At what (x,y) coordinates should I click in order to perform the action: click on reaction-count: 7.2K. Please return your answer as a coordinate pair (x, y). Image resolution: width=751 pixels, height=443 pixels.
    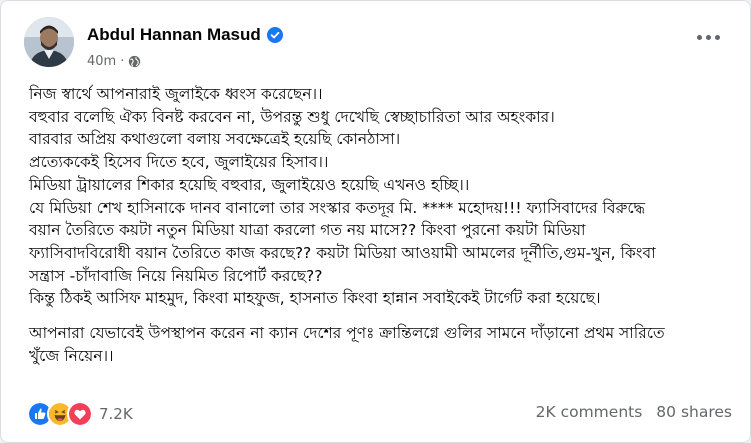
    Looking at the image, I should click on (116, 414).